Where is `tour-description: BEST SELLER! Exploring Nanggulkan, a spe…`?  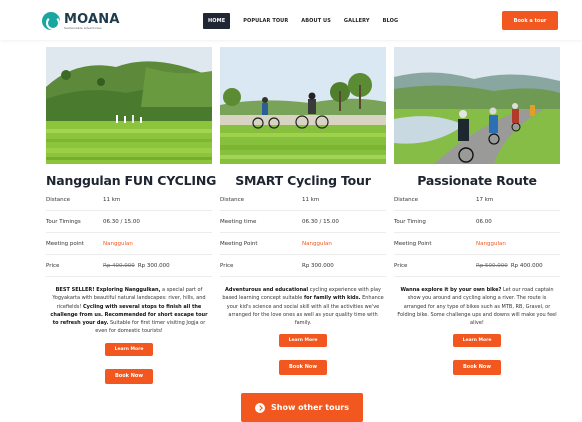 tour-description: BEST SELLER! Exploring Nanggulkan, a spe… is located at coordinates (129, 311).